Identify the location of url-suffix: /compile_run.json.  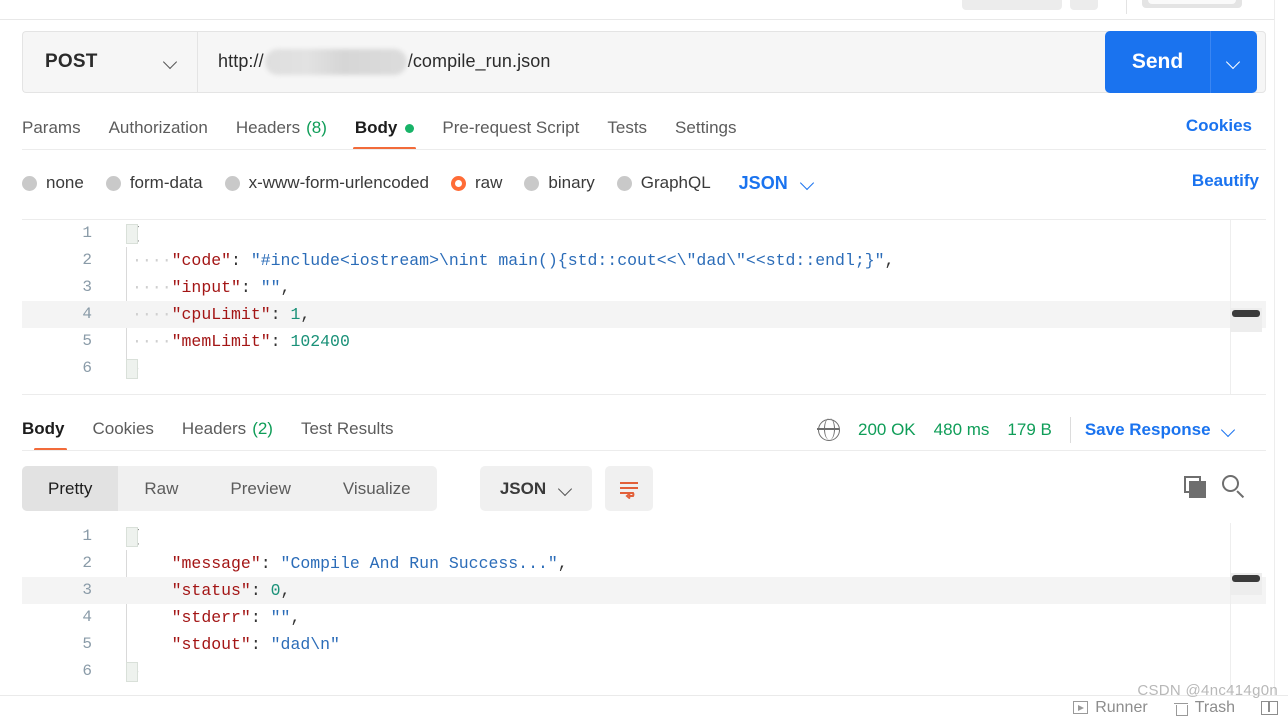
(479, 60).